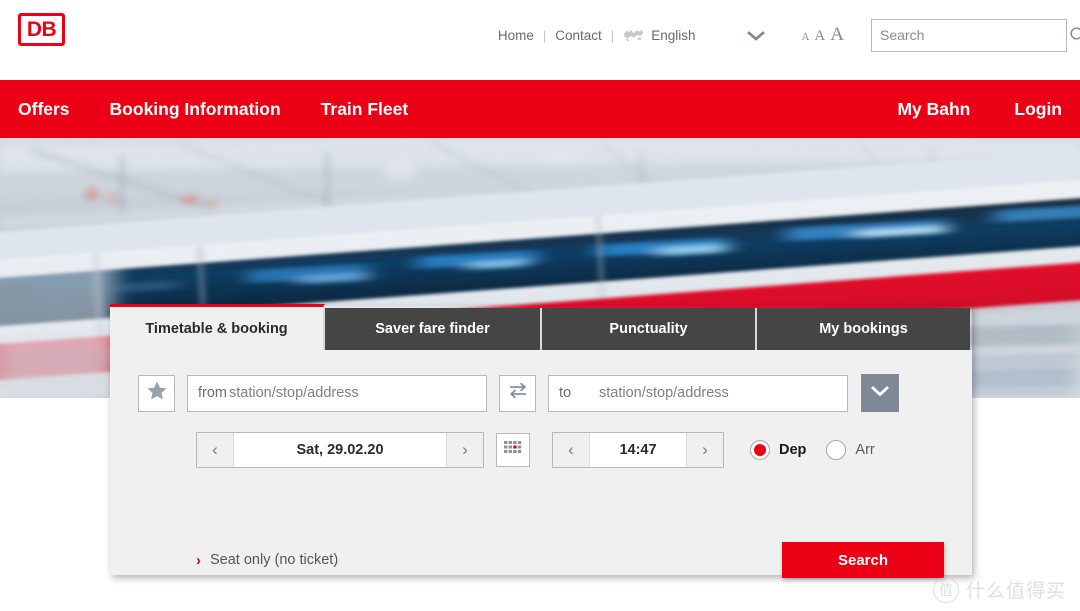  What do you see at coordinates (198, 560) in the screenshot?
I see `chevron-right-icon: ›` at bounding box center [198, 560].